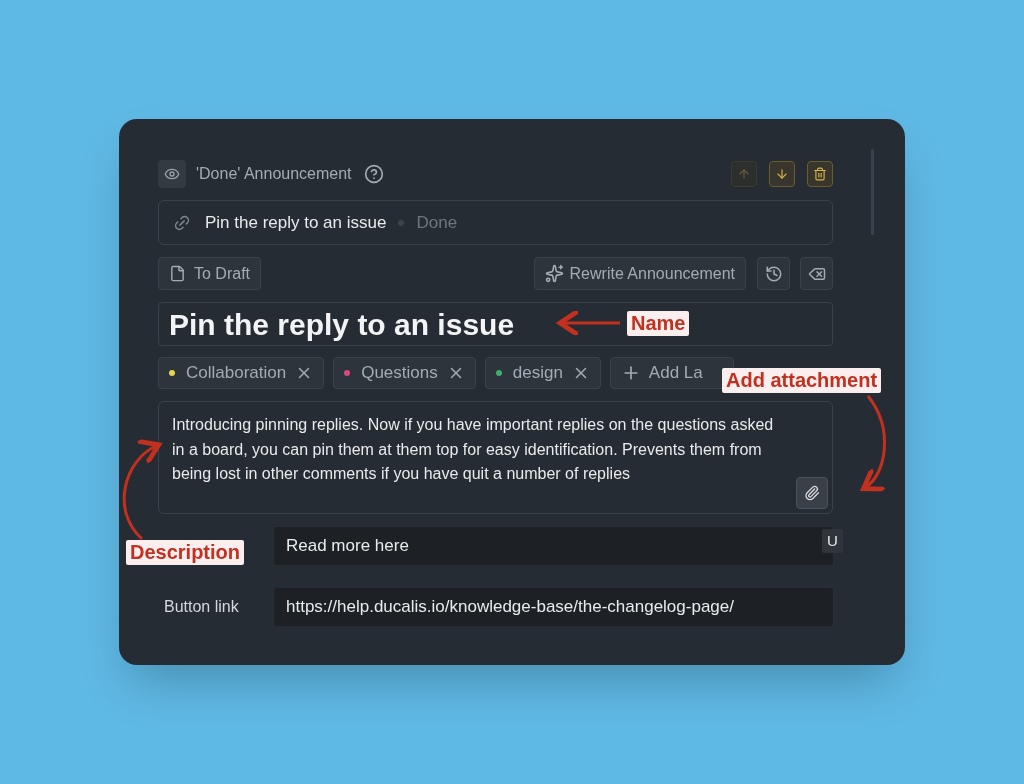  I want to click on linked-issue-title: Pin the reply to an issue, so click(296, 222).